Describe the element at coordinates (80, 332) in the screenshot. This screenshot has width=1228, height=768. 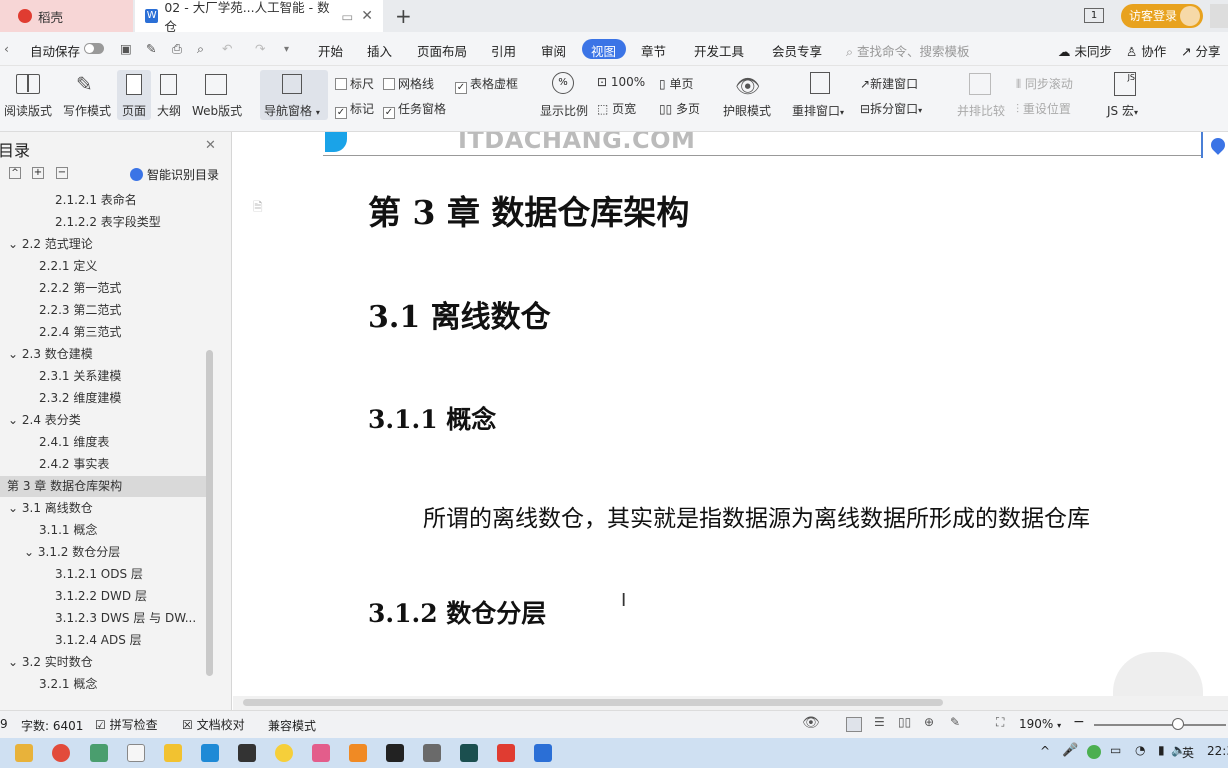
I see `toc-item: 2.2.4 第三范式` at that location.